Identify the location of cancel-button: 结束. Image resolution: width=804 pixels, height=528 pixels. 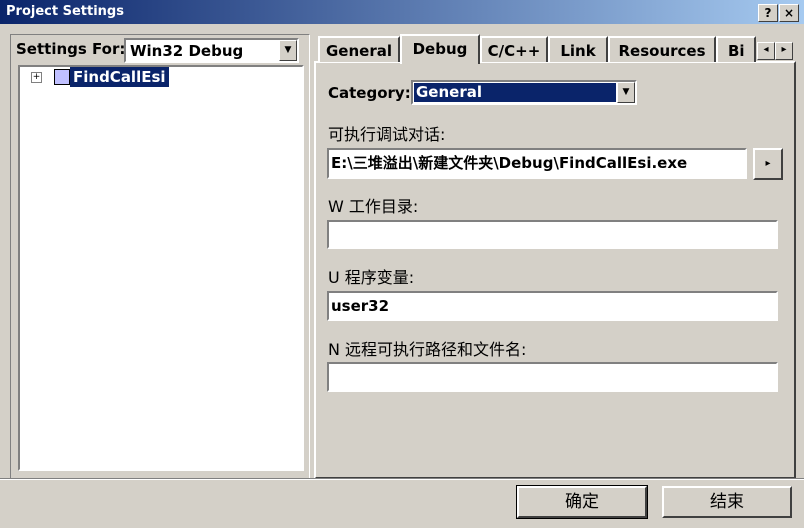
(727, 502).